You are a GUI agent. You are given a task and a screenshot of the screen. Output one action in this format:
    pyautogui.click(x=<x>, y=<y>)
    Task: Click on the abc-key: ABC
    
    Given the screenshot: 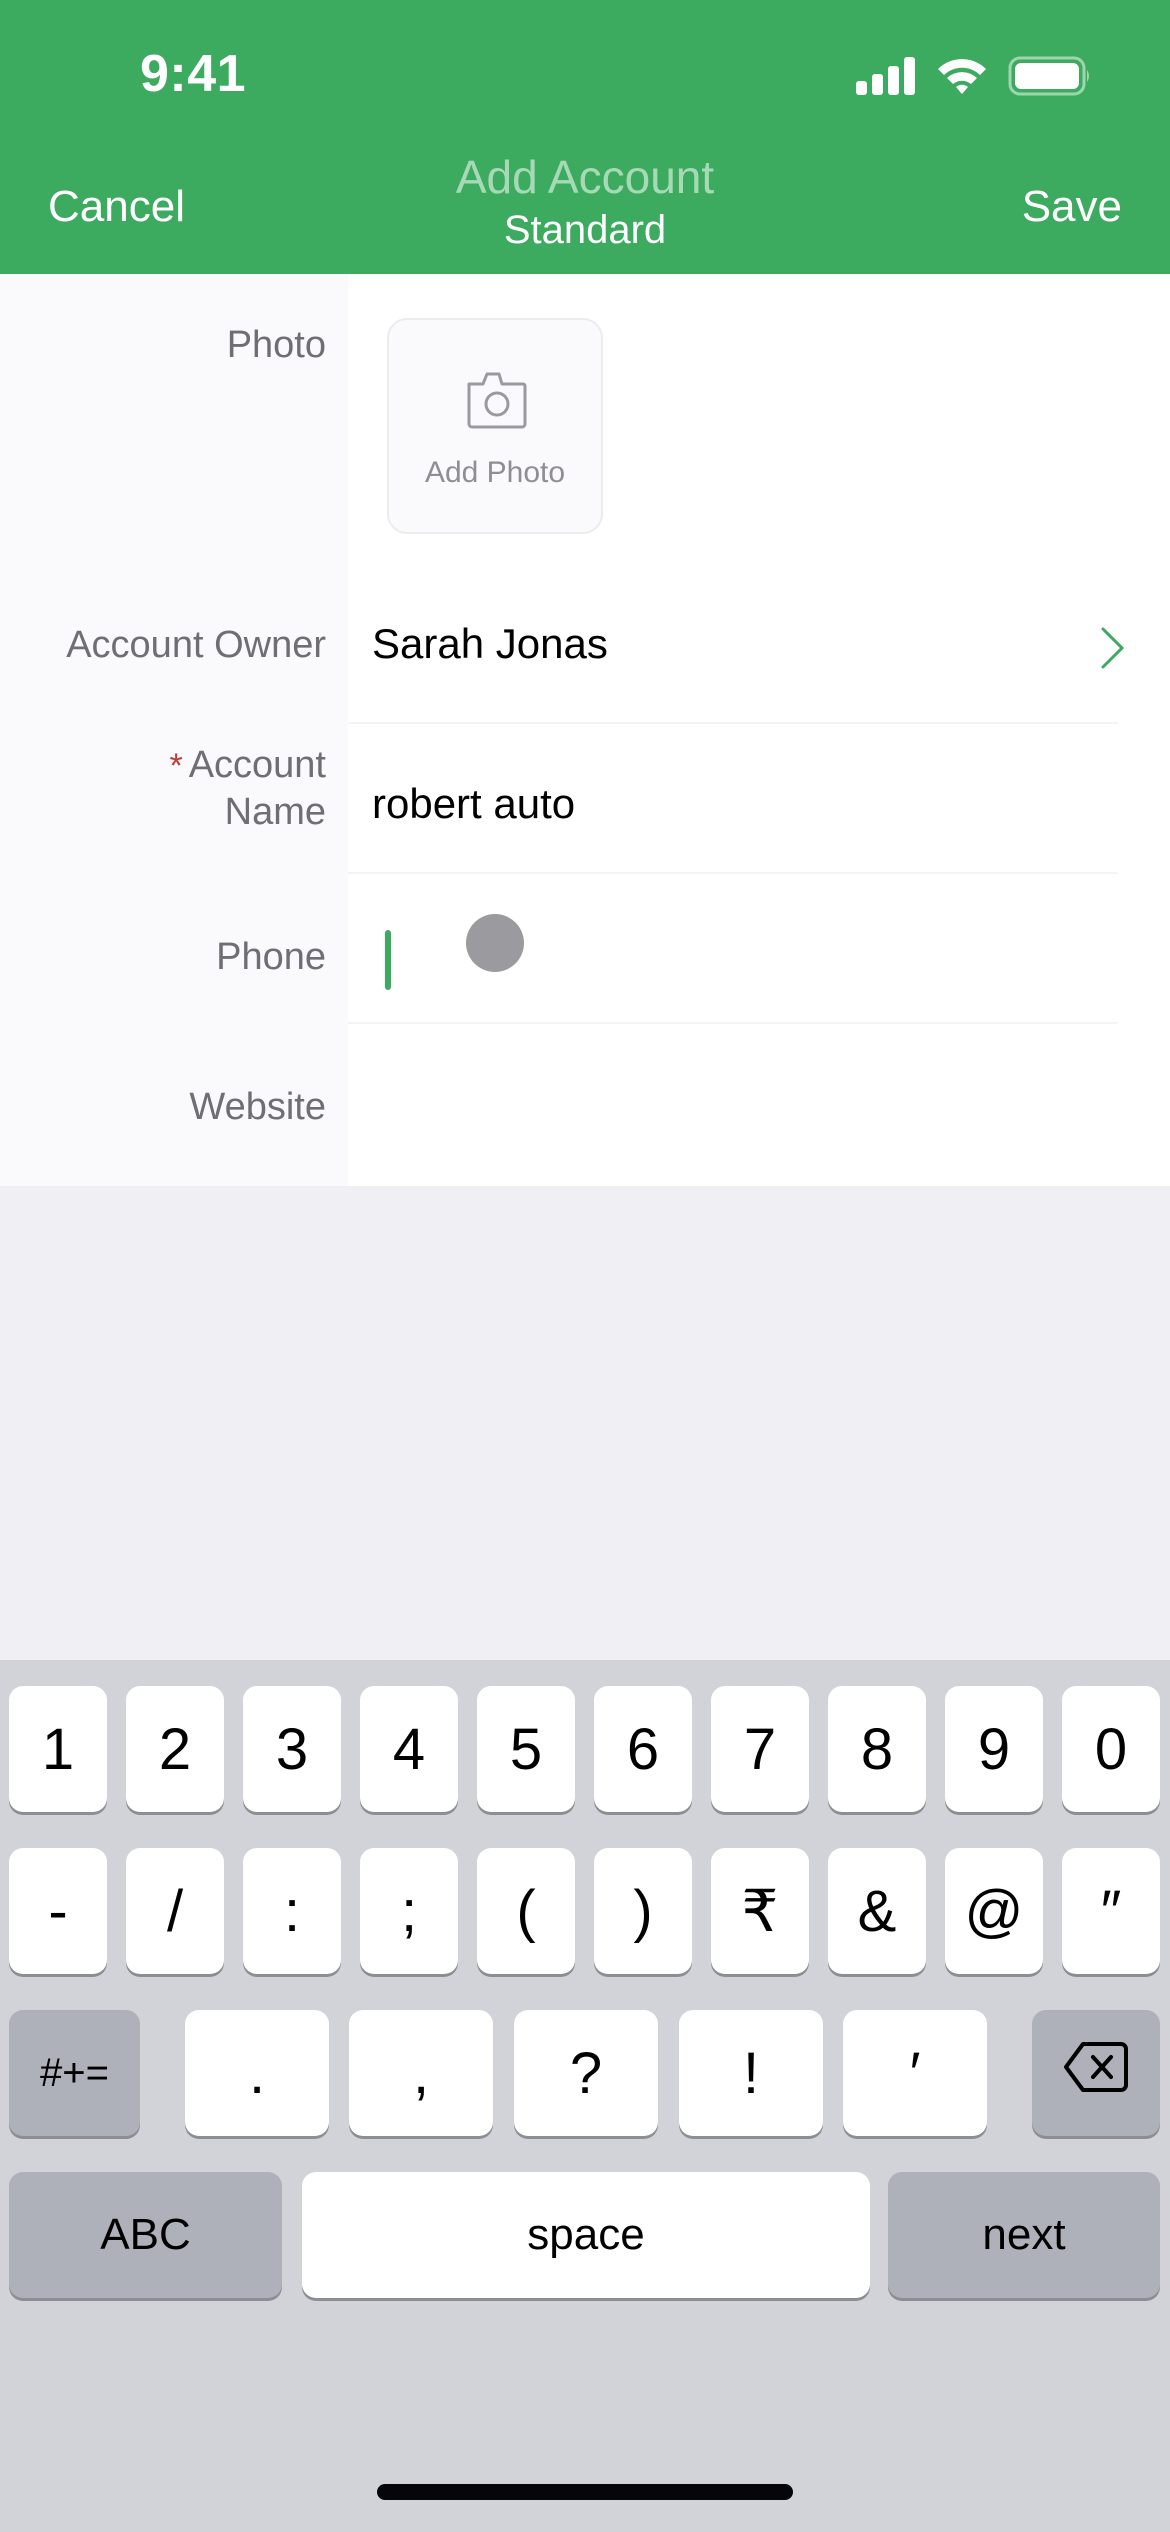 What is the action you would take?
    pyautogui.click(x=145, y=2235)
    